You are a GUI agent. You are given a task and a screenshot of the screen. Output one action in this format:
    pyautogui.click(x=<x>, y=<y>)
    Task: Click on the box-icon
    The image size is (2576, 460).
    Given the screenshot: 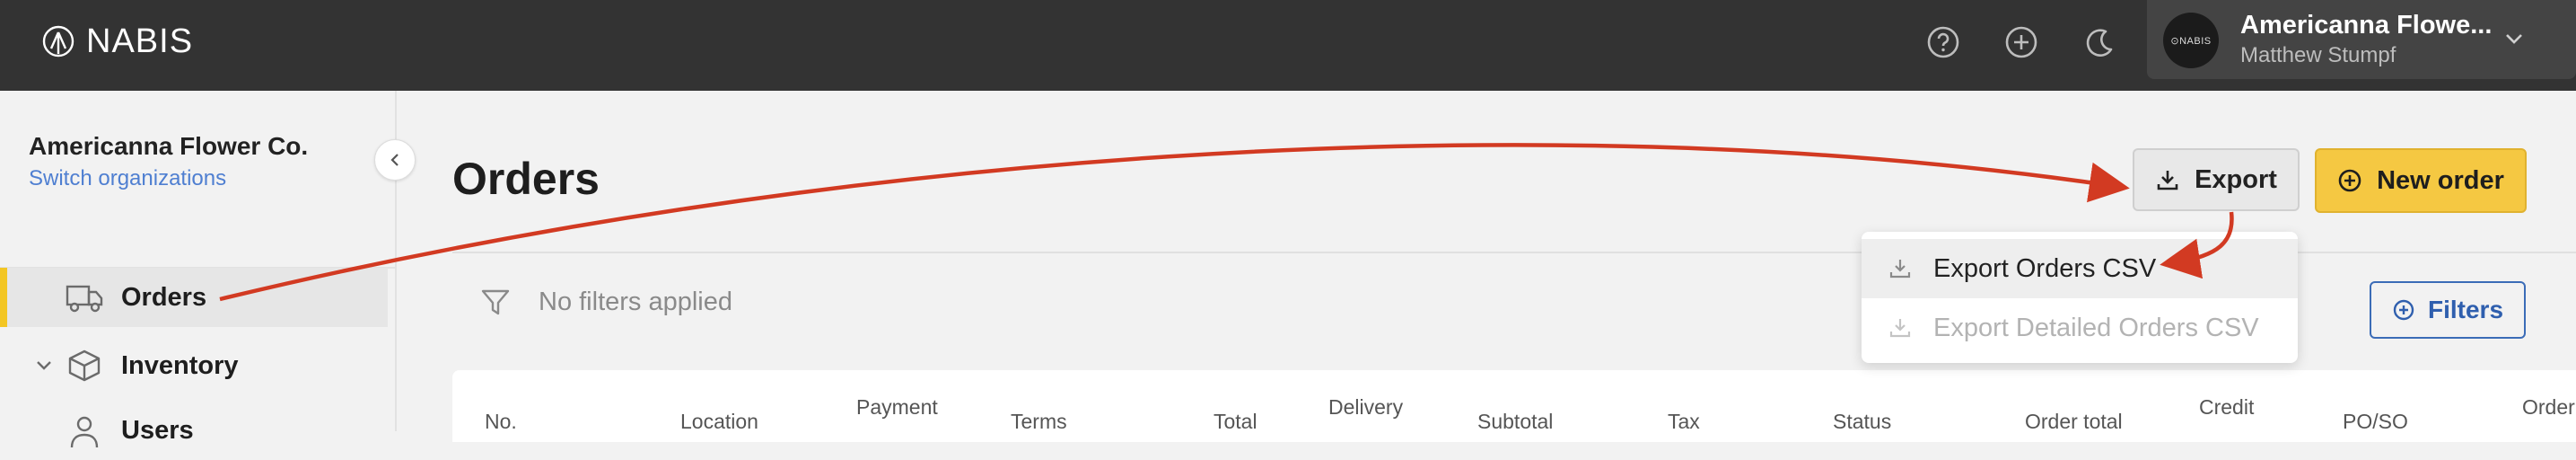 What is the action you would take?
    pyautogui.click(x=84, y=365)
    